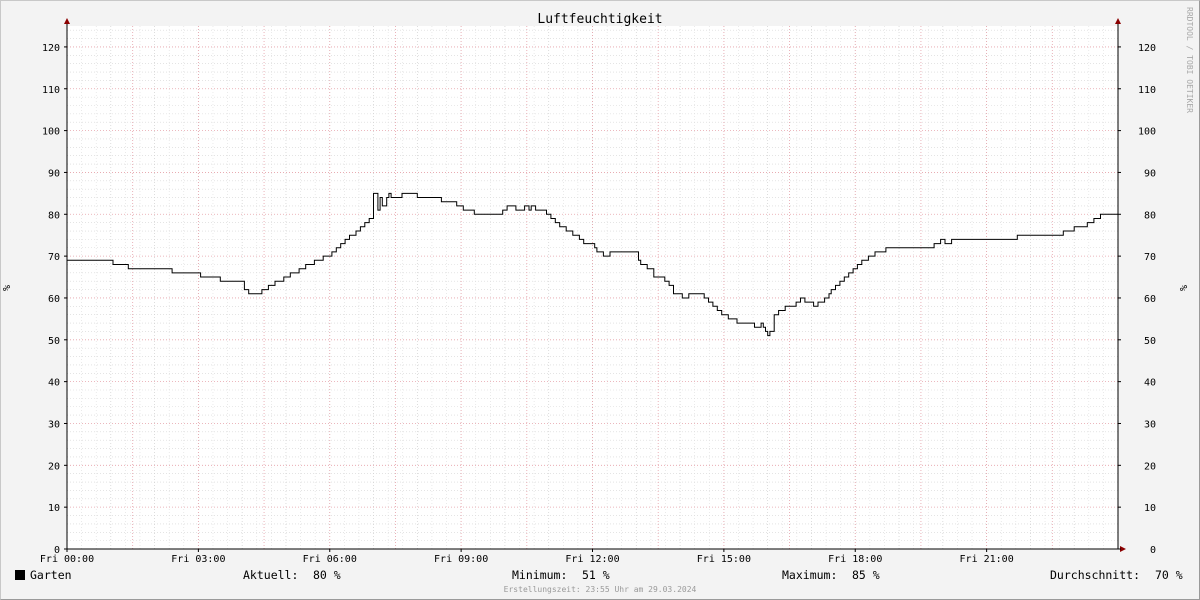 The width and height of the screenshot is (1200, 600). Describe the element at coordinates (54, 341) in the screenshot. I see `y-tick-label-left: 50` at that location.